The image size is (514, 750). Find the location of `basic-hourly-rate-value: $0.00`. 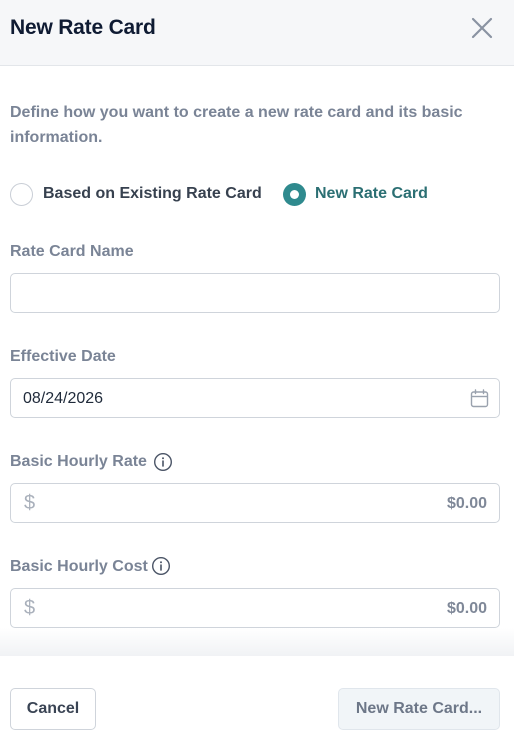

basic-hourly-rate-value: $0.00 is located at coordinates (466, 503).